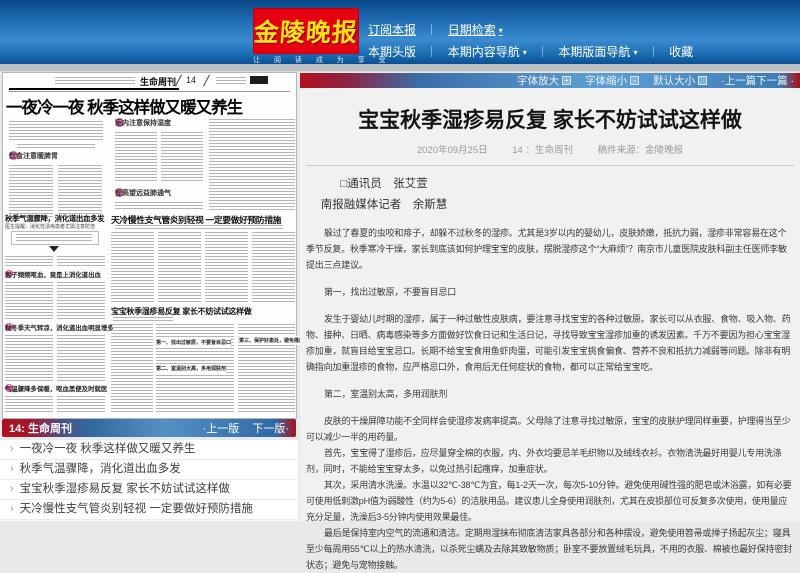 This screenshot has height=573, width=800. What do you see at coordinates (384, 205) in the screenshot?
I see `byline-reporter: 南报融媒体记者 余斯慧` at bounding box center [384, 205].